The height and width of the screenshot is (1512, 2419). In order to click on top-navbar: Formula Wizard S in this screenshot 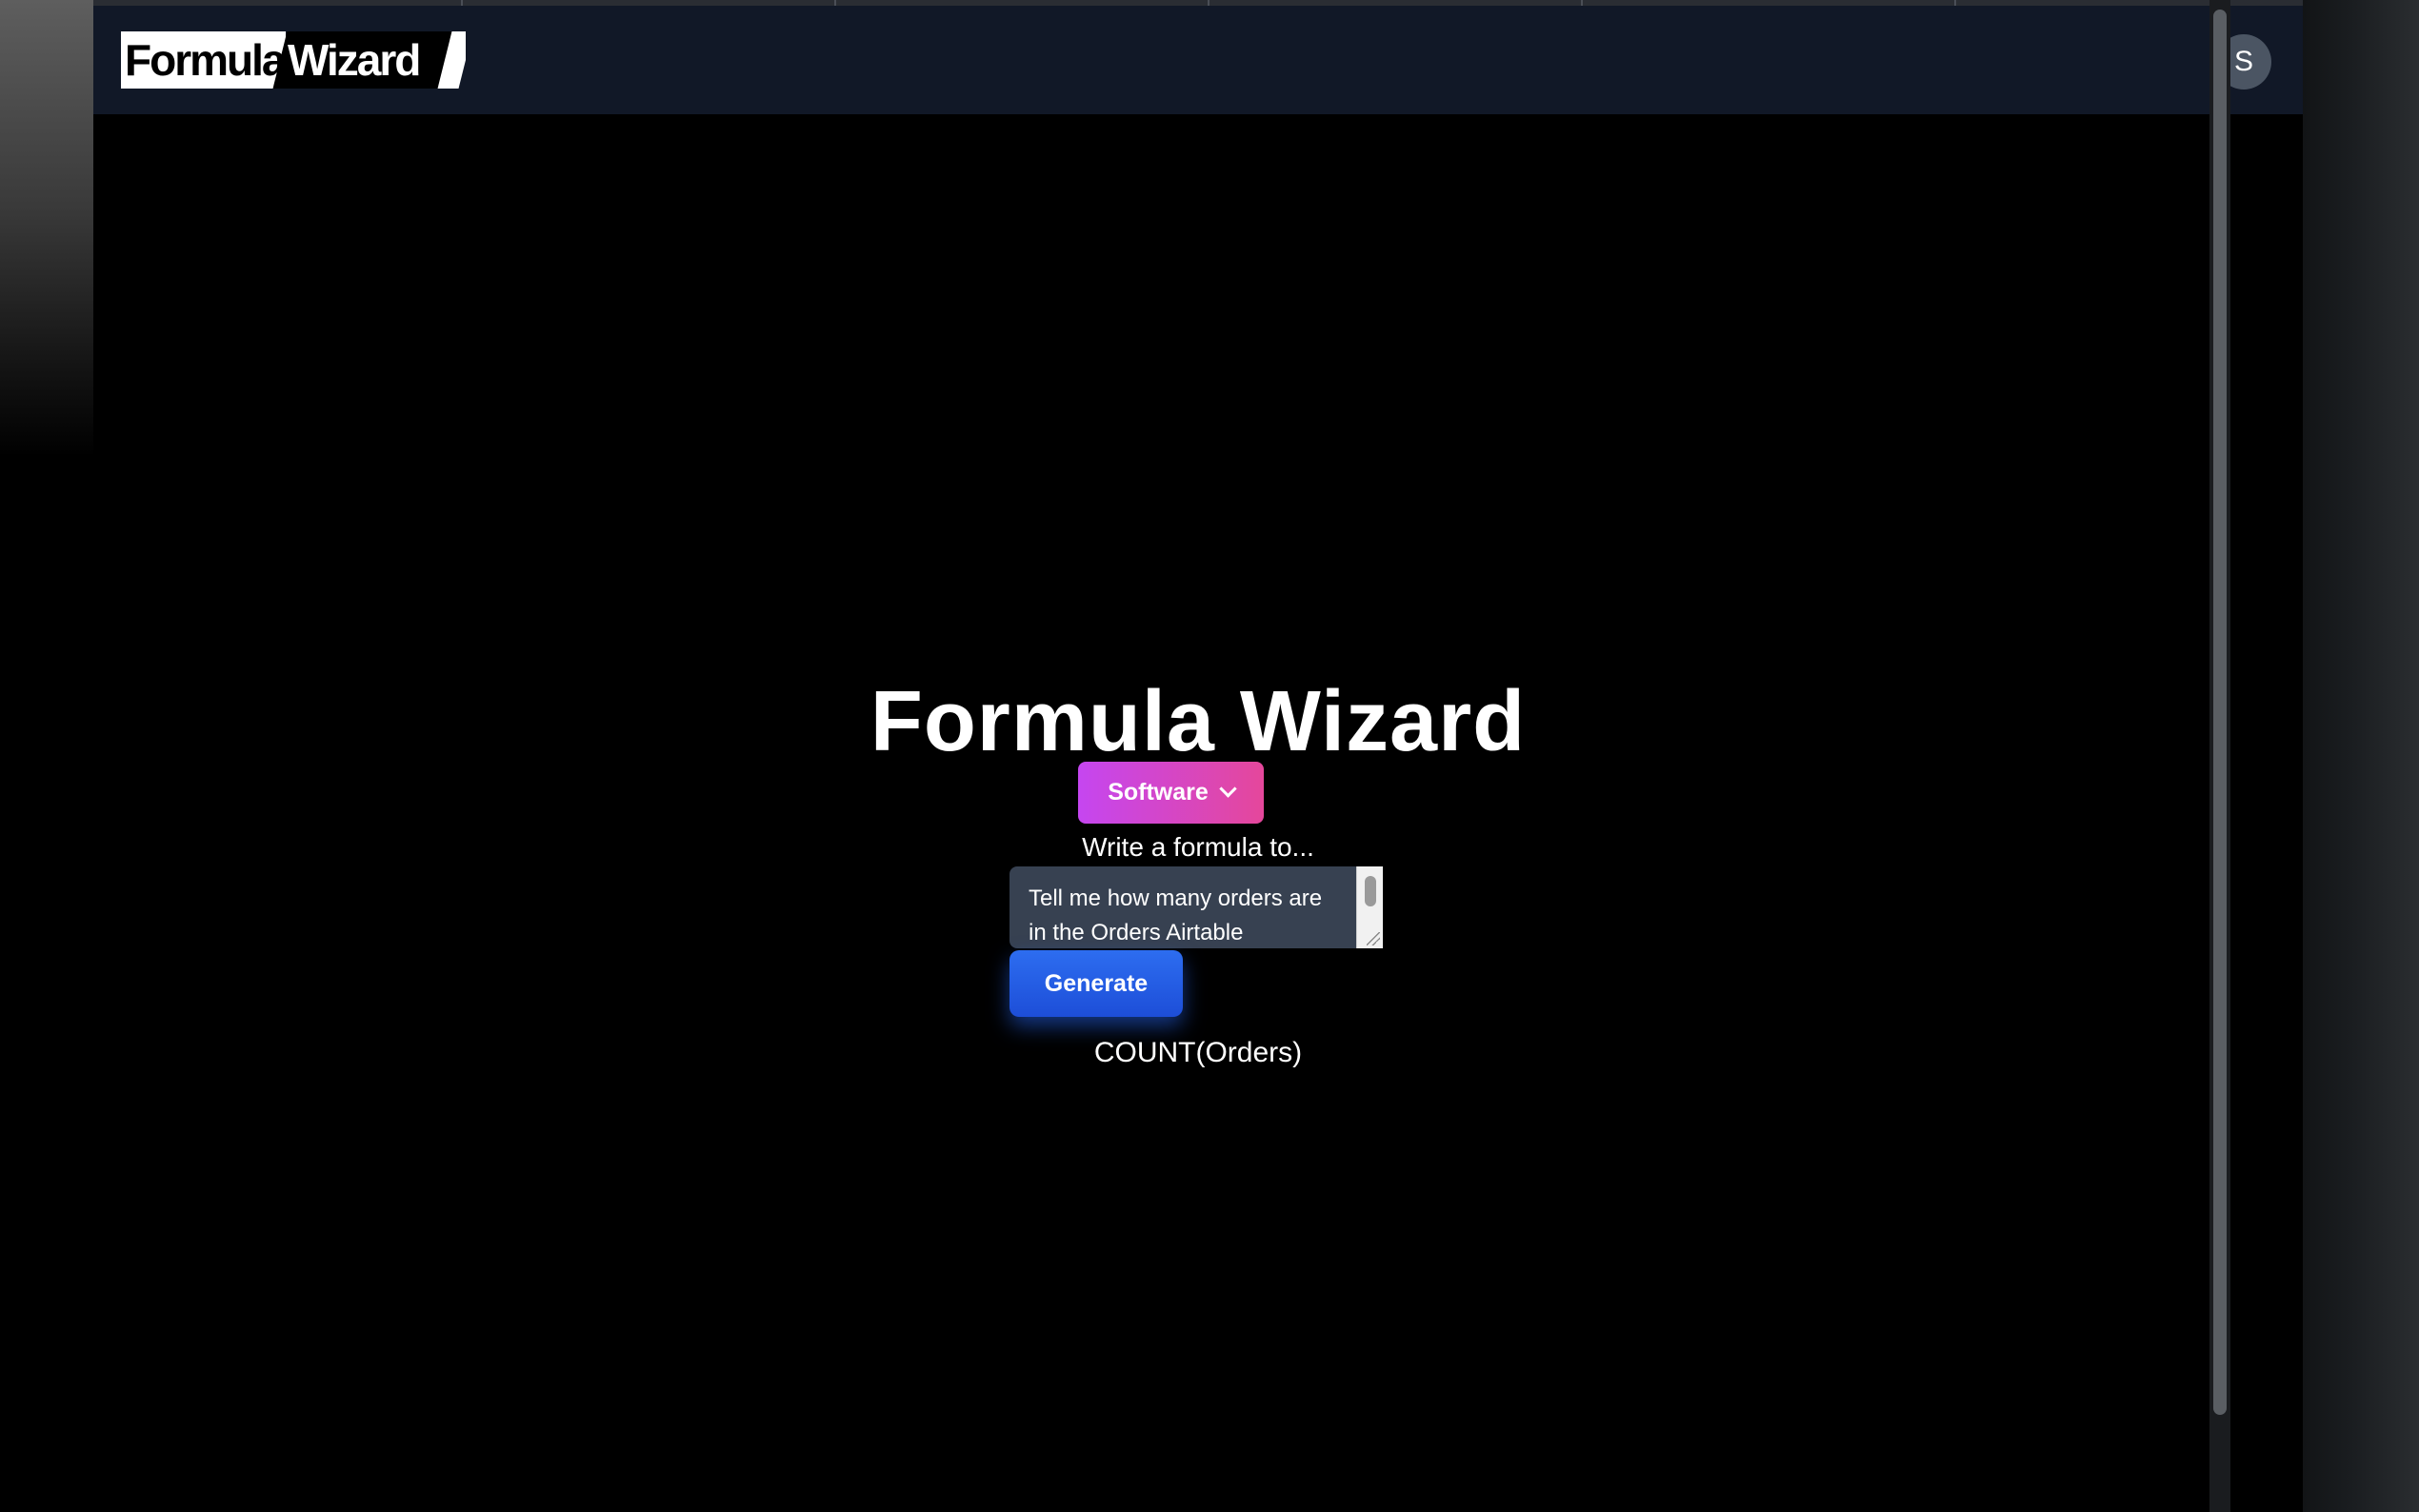, I will do `click(1198, 60)`.